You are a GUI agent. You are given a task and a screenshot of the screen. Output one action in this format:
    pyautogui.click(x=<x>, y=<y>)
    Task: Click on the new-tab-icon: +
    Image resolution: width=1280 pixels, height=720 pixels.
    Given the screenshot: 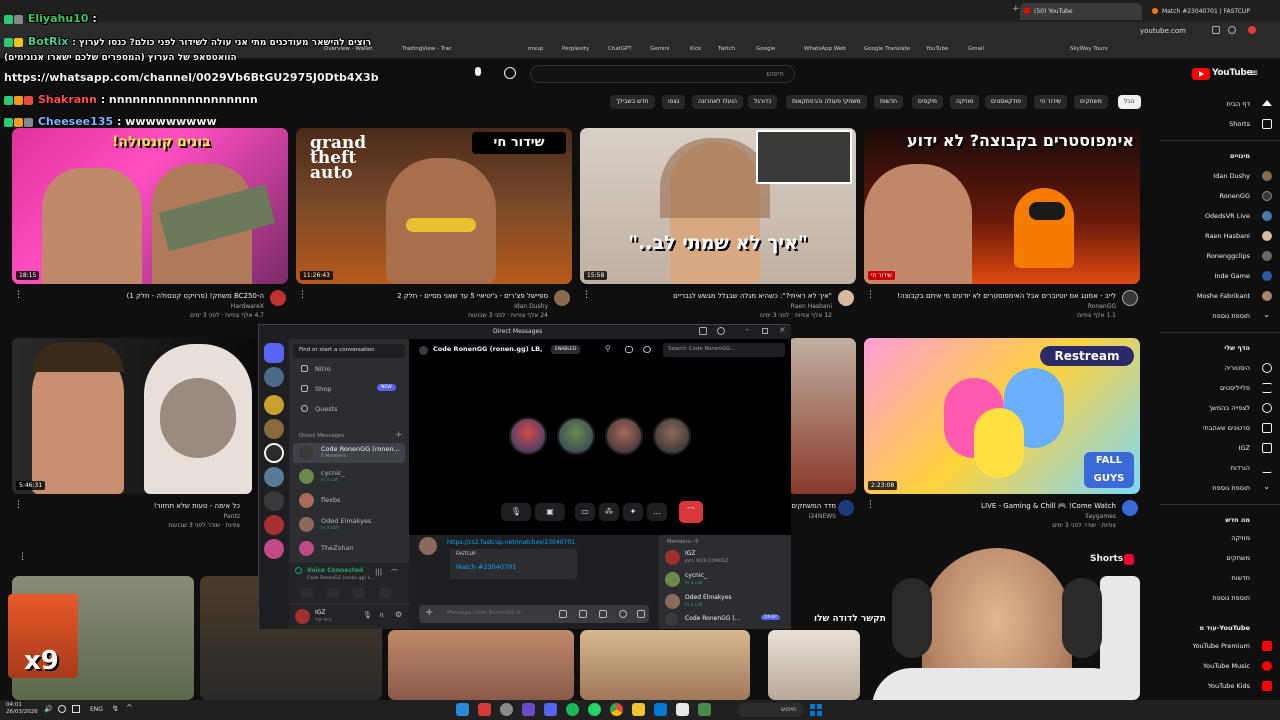 What is the action you would take?
    pyautogui.click(x=1016, y=9)
    